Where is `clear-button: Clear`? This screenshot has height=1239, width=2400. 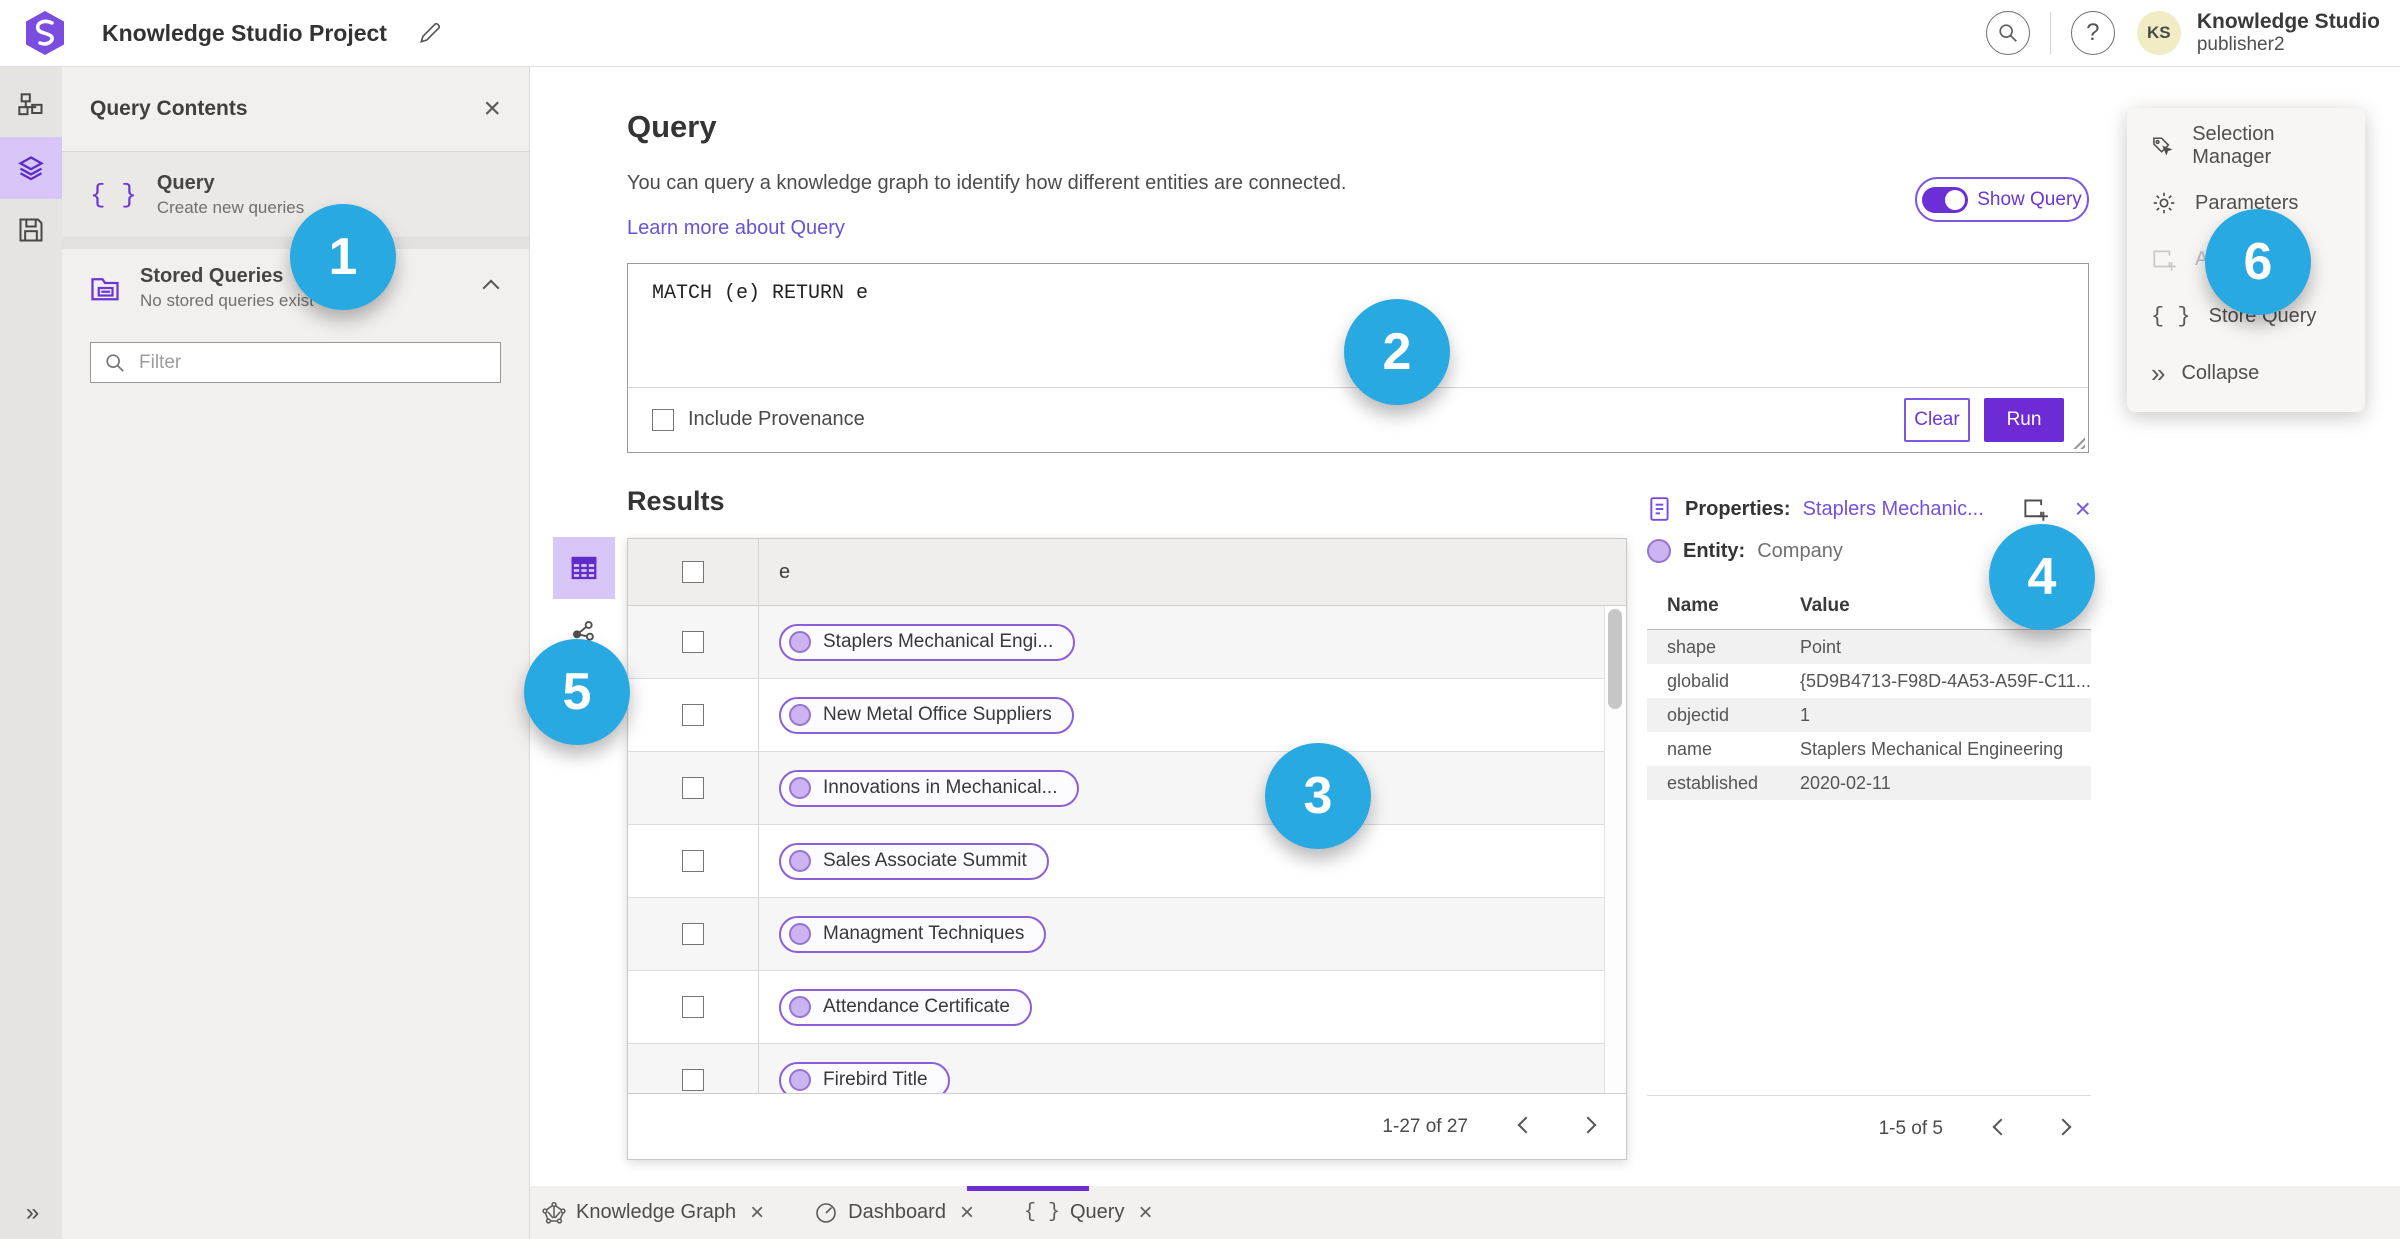
clear-button: Clear is located at coordinates (1937, 419).